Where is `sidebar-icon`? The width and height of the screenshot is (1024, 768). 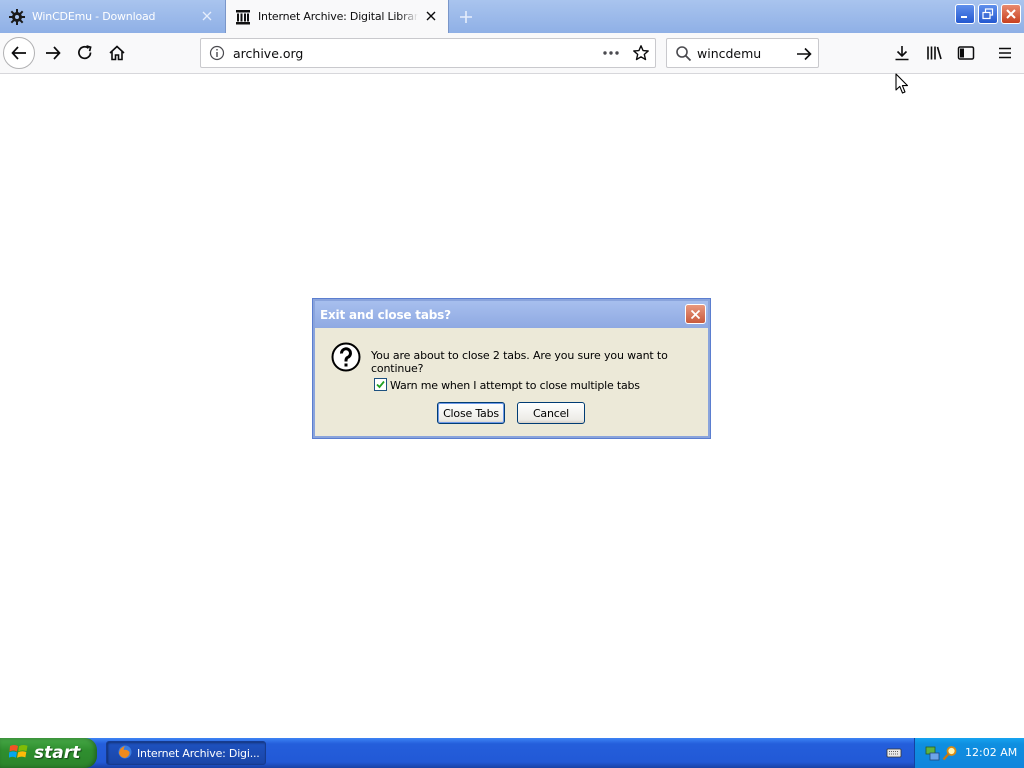 sidebar-icon is located at coordinates (966, 53).